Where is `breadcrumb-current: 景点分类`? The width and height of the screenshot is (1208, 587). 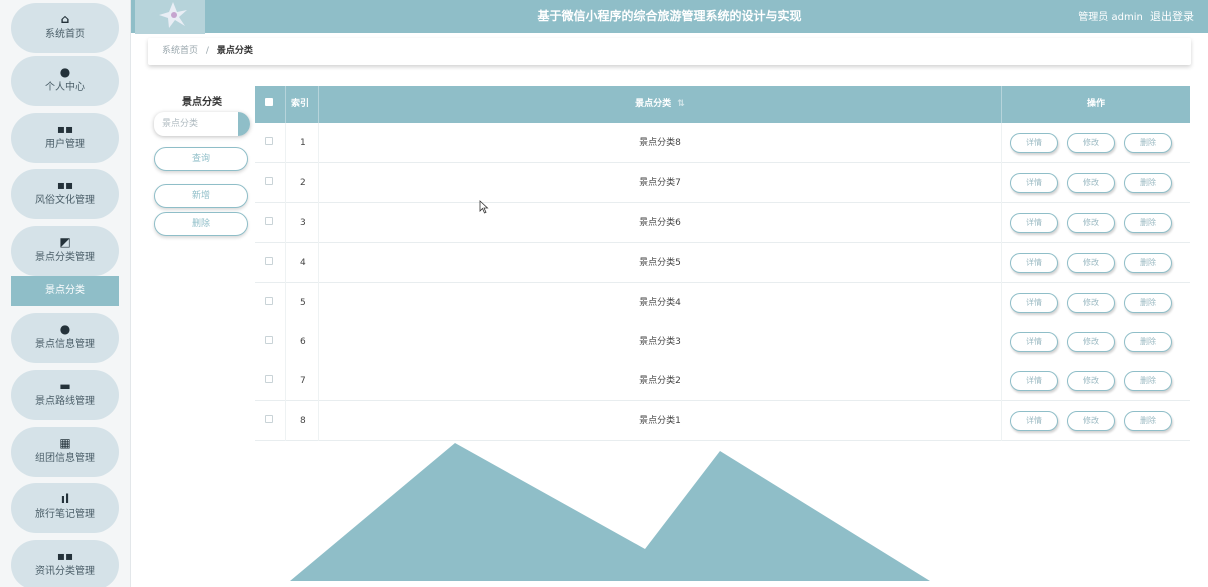
breadcrumb-current: 景点分类 is located at coordinates (234, 51).